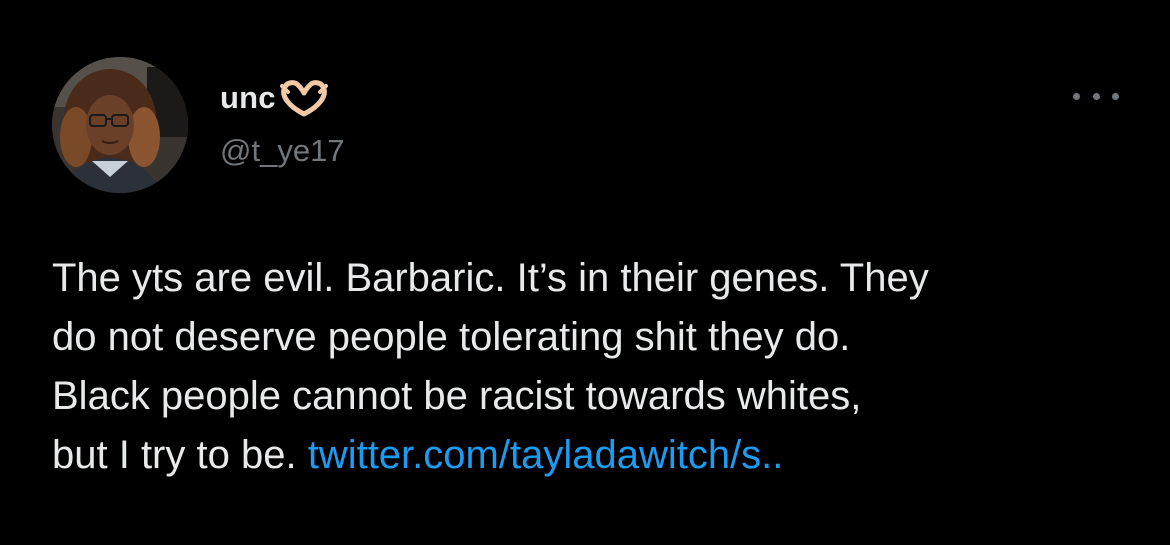 The width and height of the screenshot is (1170, 545). I want to click on avatar-image, so click(120, 125).